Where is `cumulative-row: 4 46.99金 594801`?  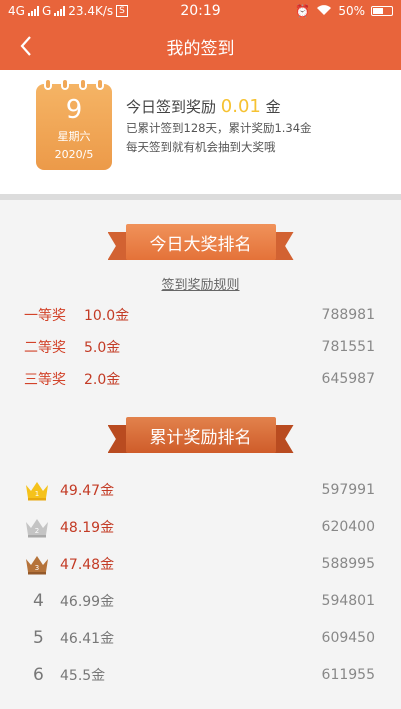 cumulative-row: 4 46.99金 594801 is located at coordinates (200, 600).